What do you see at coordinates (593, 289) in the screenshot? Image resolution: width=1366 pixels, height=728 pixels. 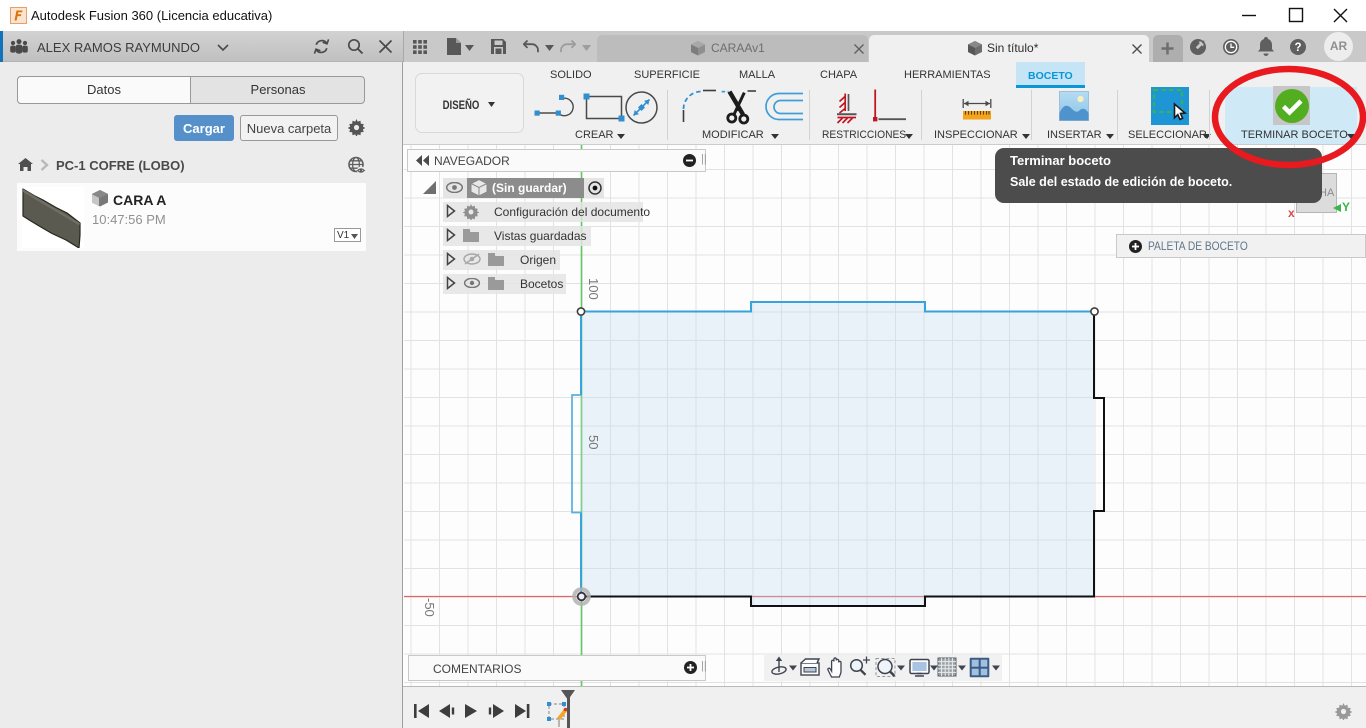 I see `svg-text: 100` at bounding box center [593, 289].